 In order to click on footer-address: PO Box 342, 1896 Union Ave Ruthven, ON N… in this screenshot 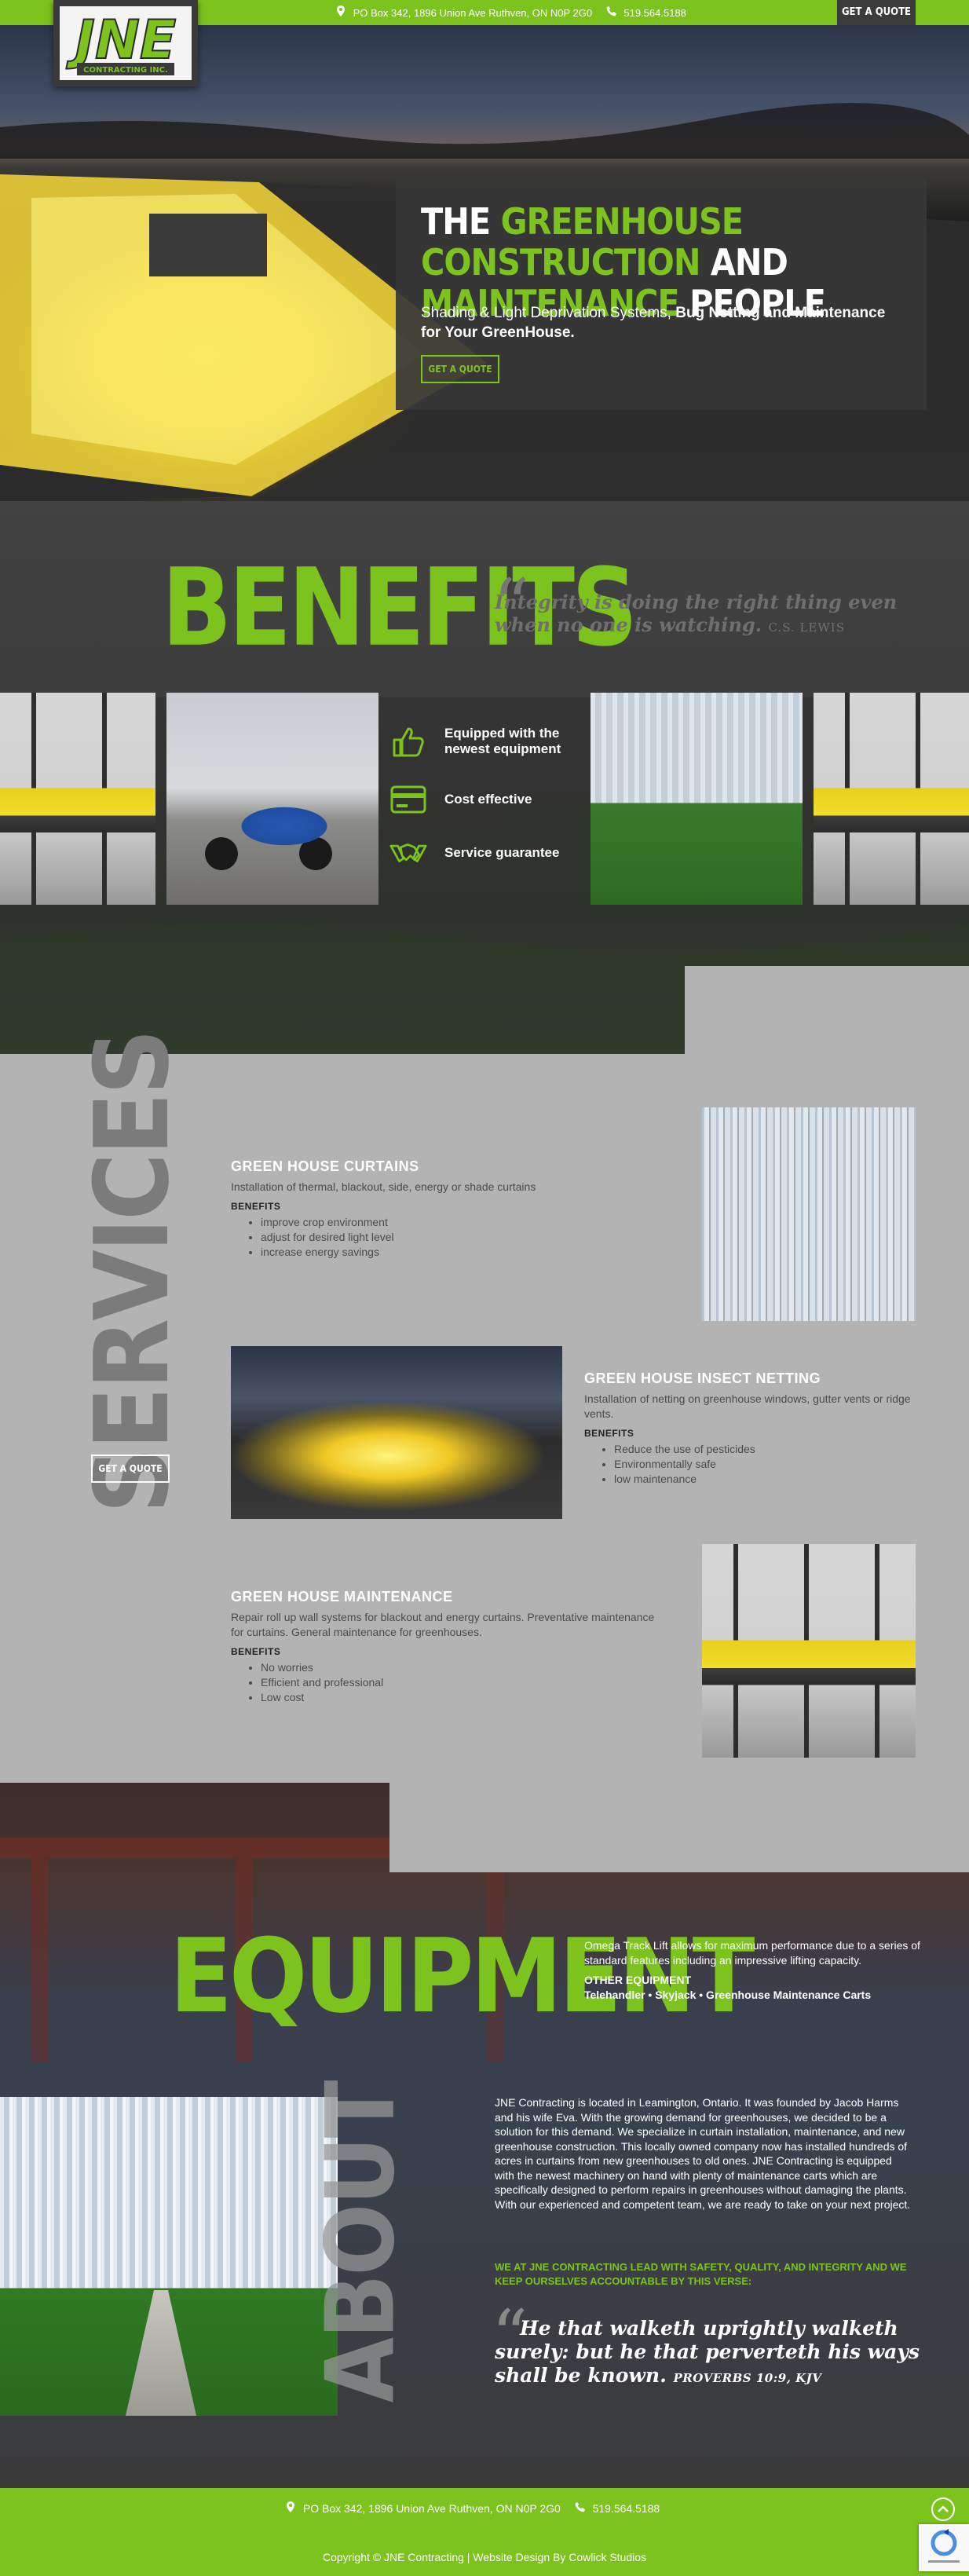, I will do `click(431, 2509)`.